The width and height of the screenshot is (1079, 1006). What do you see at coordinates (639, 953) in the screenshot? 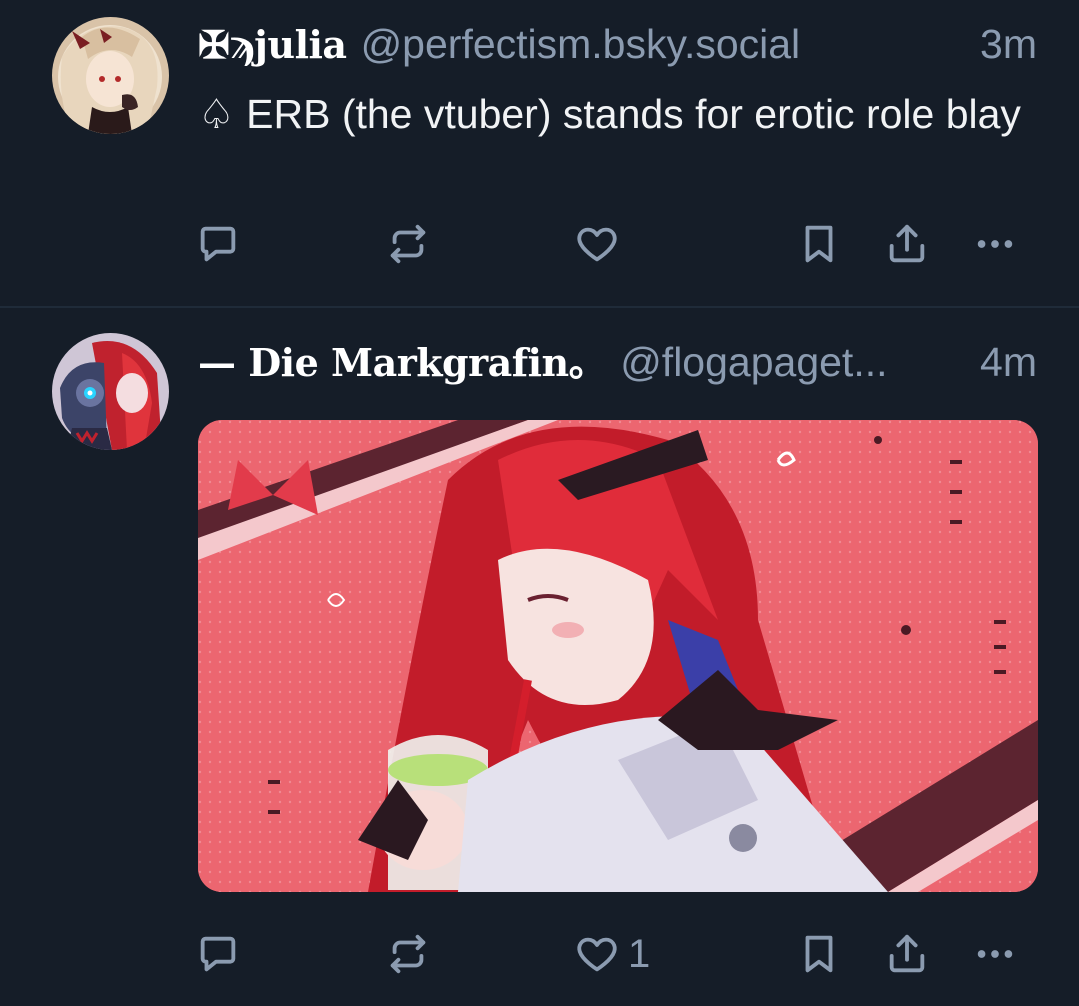
I see `like-count: 1` at bounding box center [639, 953].